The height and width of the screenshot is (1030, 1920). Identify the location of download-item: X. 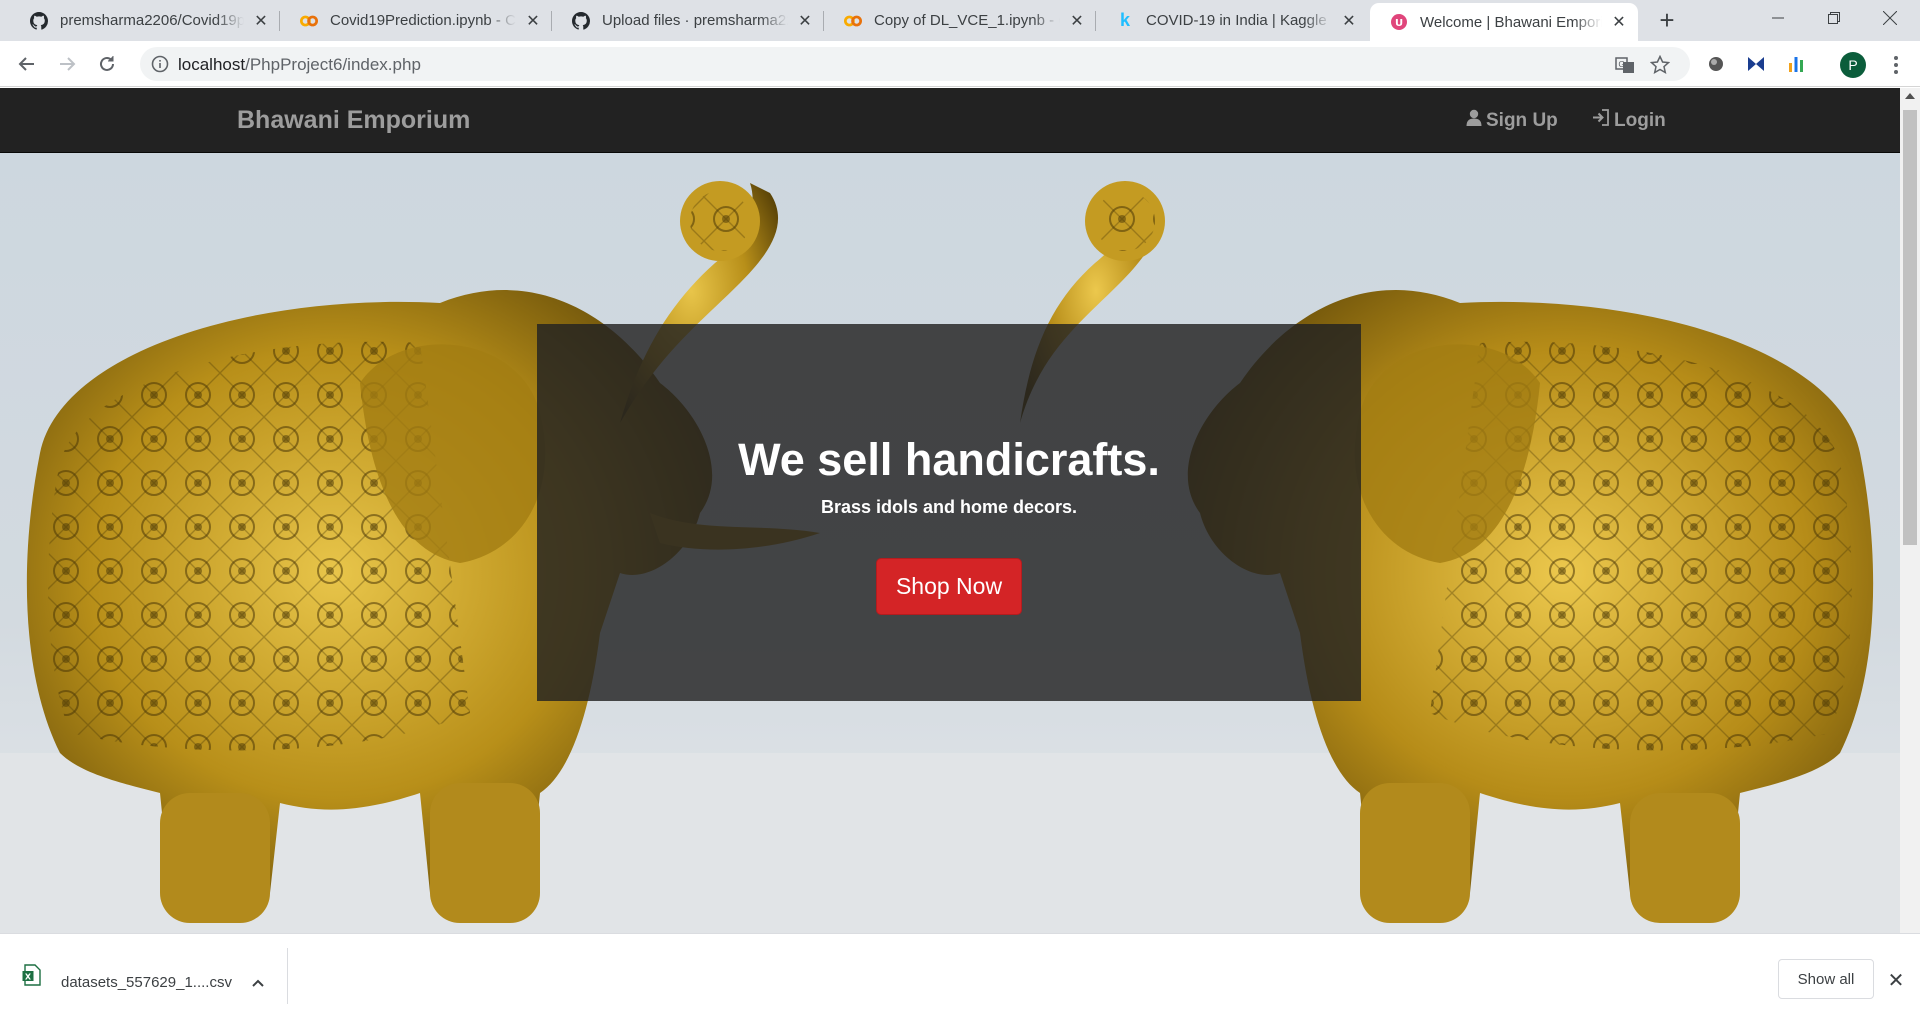
(32, 977).